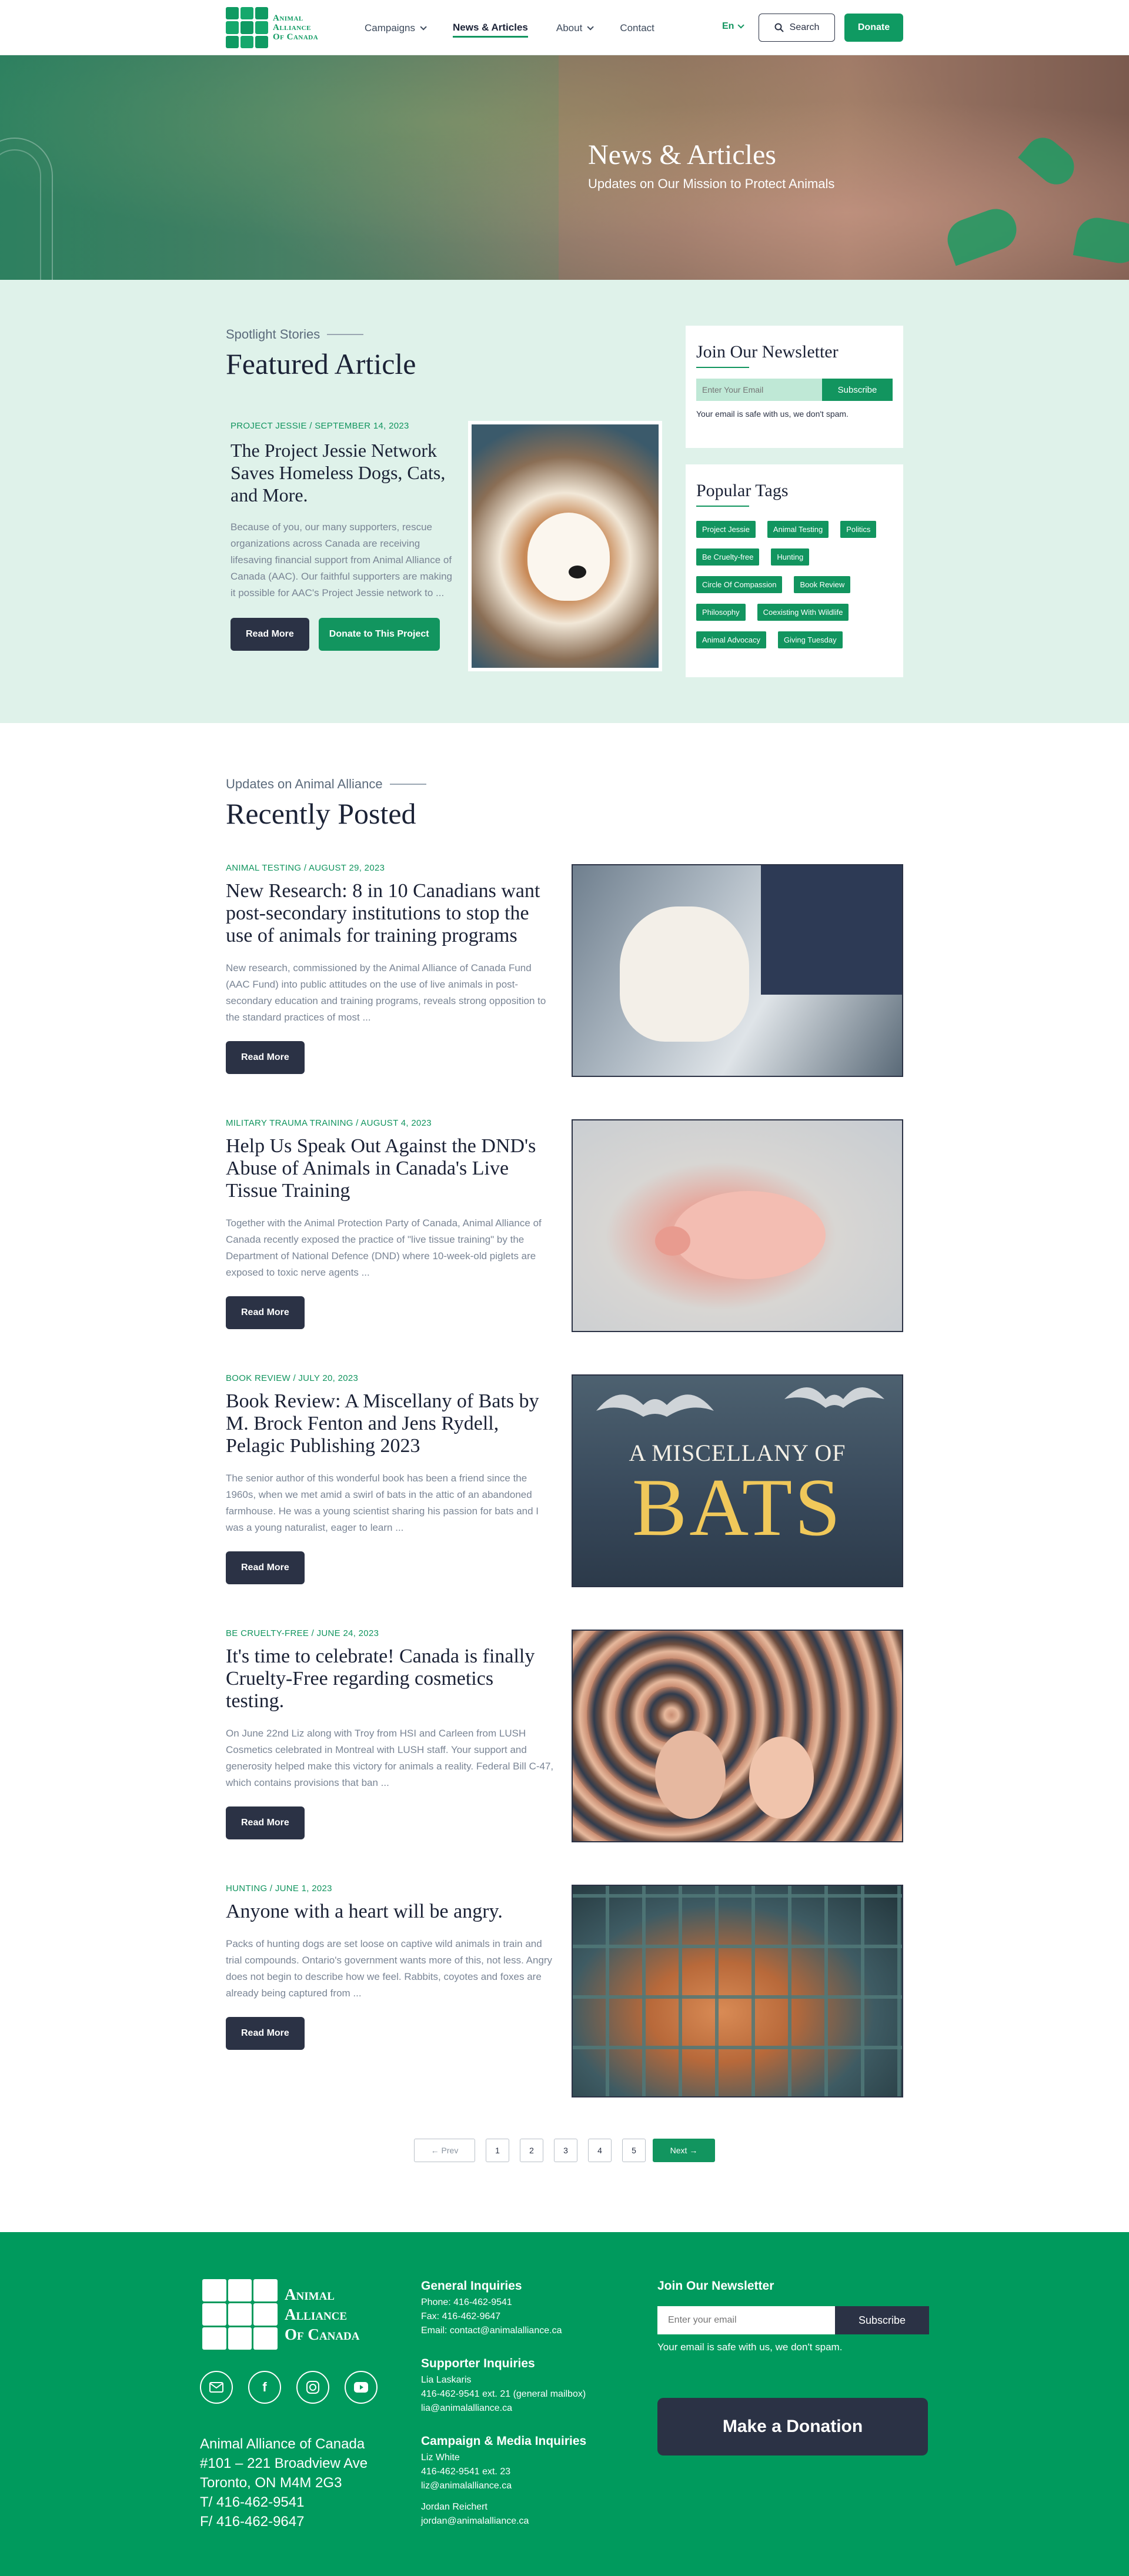 The width and height of the screenshot is (1129, 2576). Describe the element at coordinates (326, 784) in the screenshot. I see `recent-eyebrow: Updates on Animal Alliance` at that location.